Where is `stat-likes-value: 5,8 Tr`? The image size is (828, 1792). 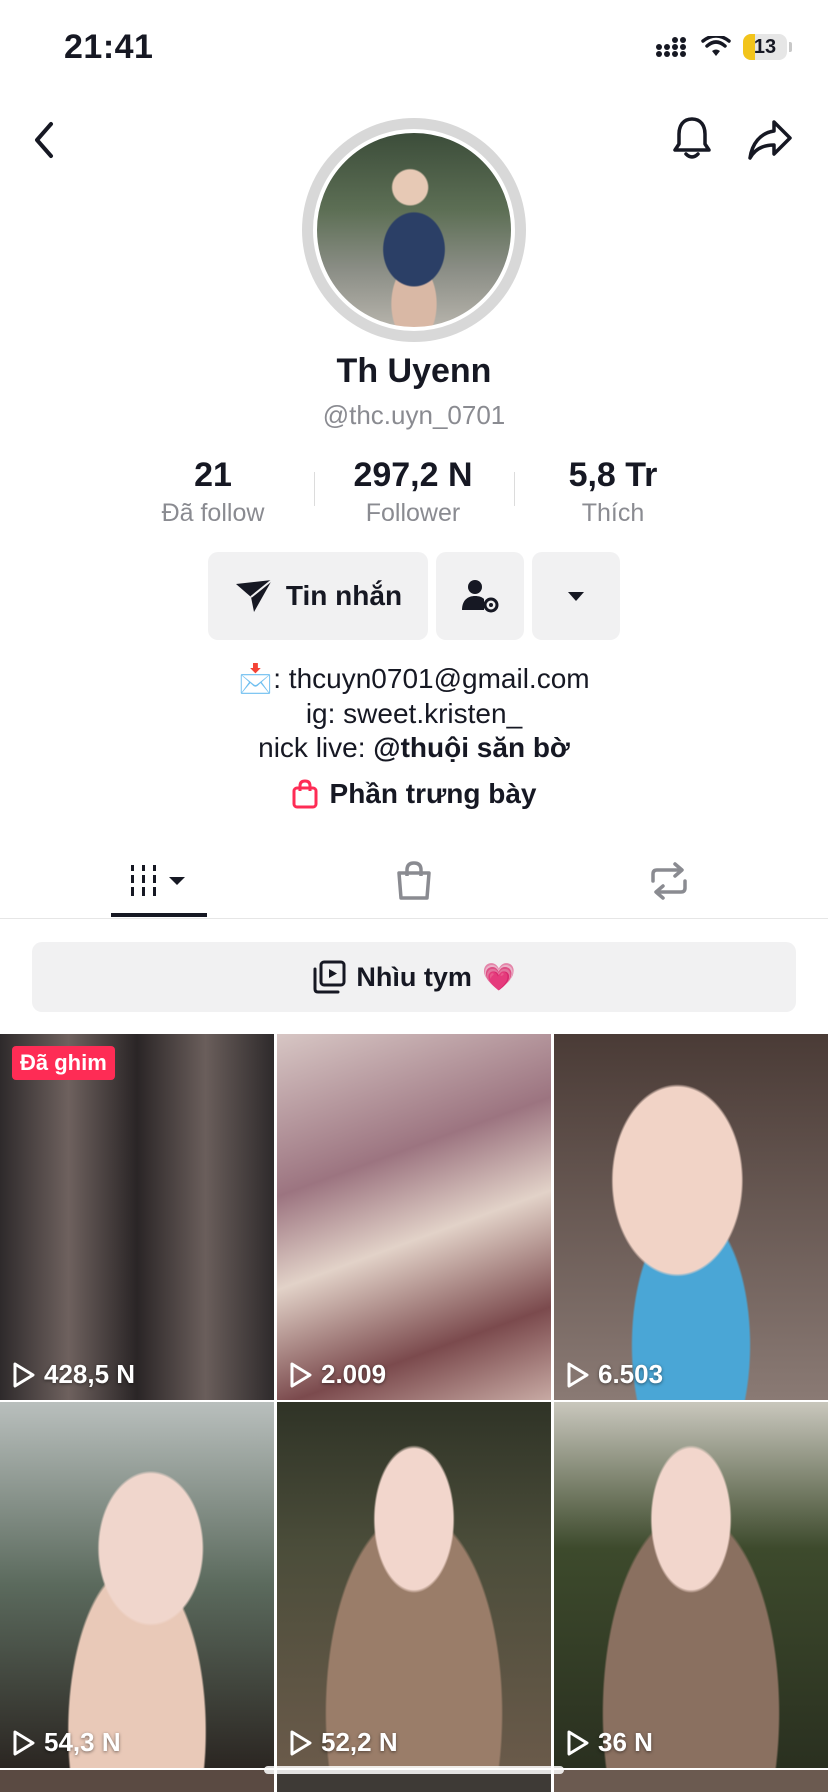
stat-likes-value: 5,8 Tr is located at coordinates (613, 475).